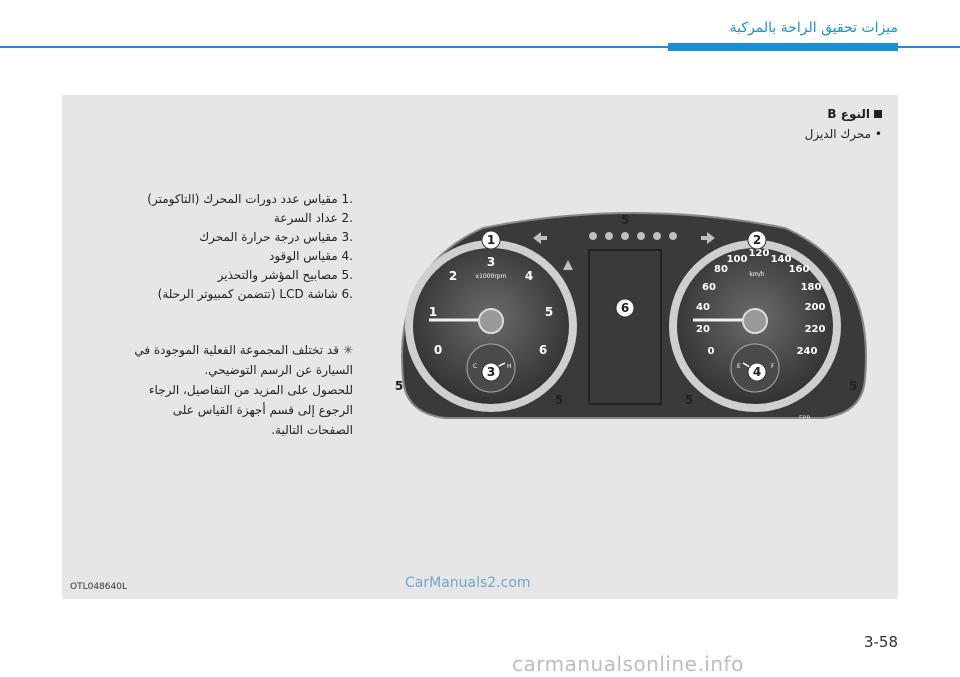 This screenshot has height=677, width=960. Describe the element at coordinates (773, 366) in the screenshot. I see `fuel-label-full: F` at that location.